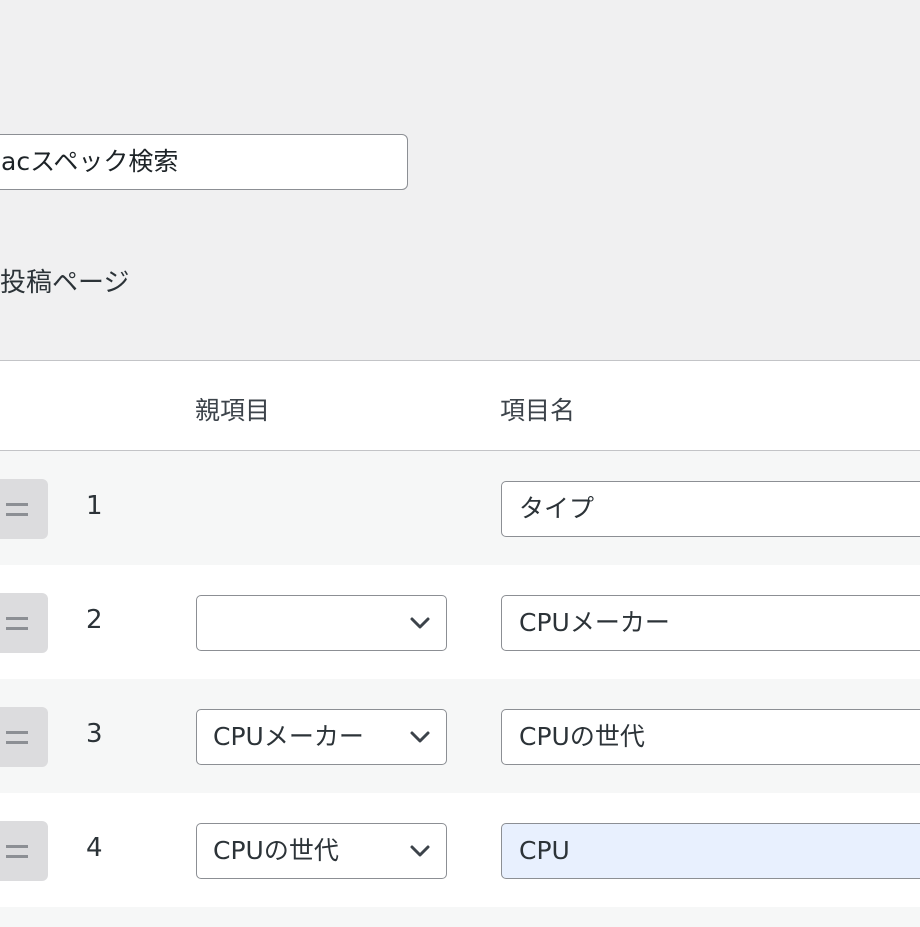 The image size is (920, 927). What do you see at coordinates (538, 410) in the screenshot?
I see `header-name: 項目名` at bounding box center [538, 410].